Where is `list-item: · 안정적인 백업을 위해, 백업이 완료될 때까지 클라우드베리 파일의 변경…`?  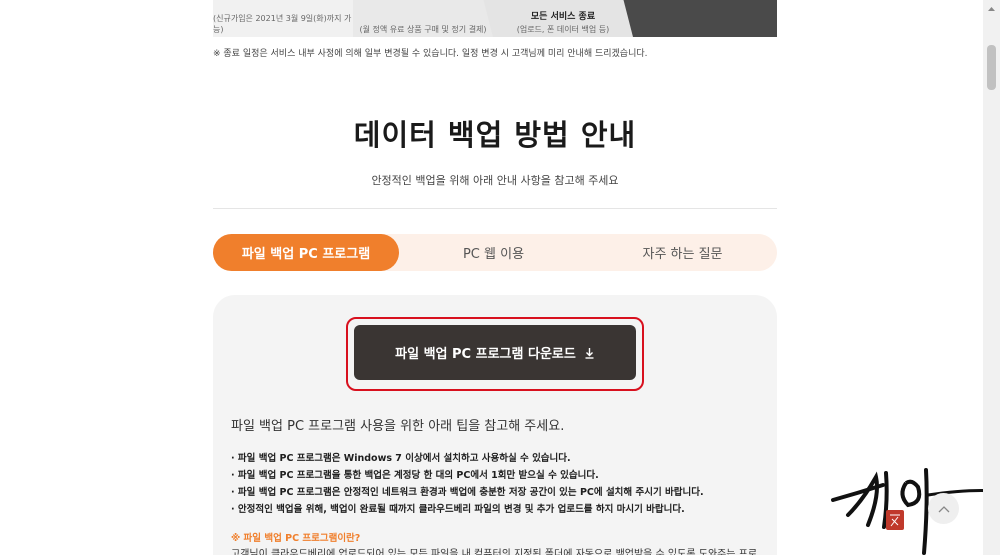 list-item: · 안정적인 백업을 위해, 백업이 완료될 때까지 클라우드베리 파일의 변경… is located at coordinates (458, 509).